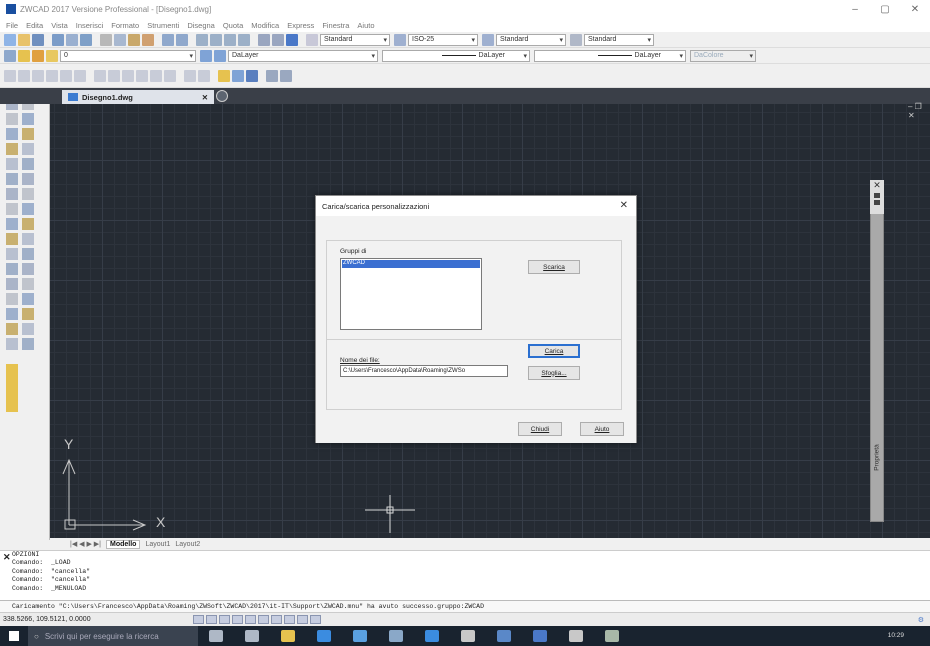 This screenshot has height=646, width=930. Describe the element at coordinates (128, 55) in the screenshot. I see `layer-select: 0 ▾` at that location.